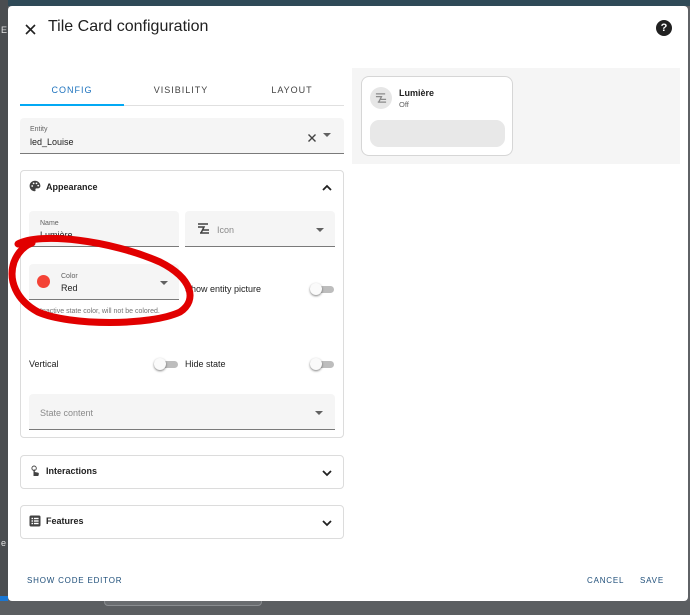 Image resolution: width=690 pixels, height=615 pixels. Describe the element at coordinates (182, 472) in the screenshot. I see `interactions-panel: Interactions` at that location.